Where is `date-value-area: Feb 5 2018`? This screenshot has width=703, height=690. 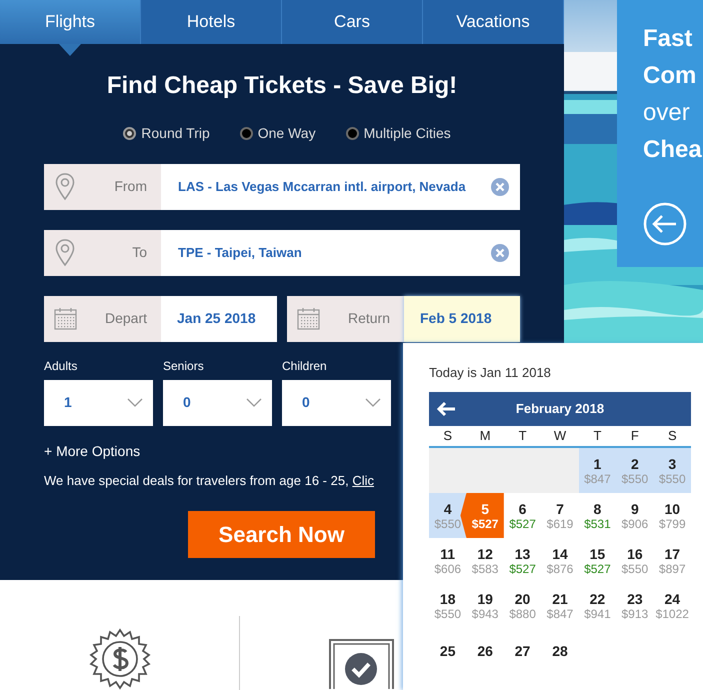 date-value-area: Feb 5 2018 is located at coordinates (462, 319).